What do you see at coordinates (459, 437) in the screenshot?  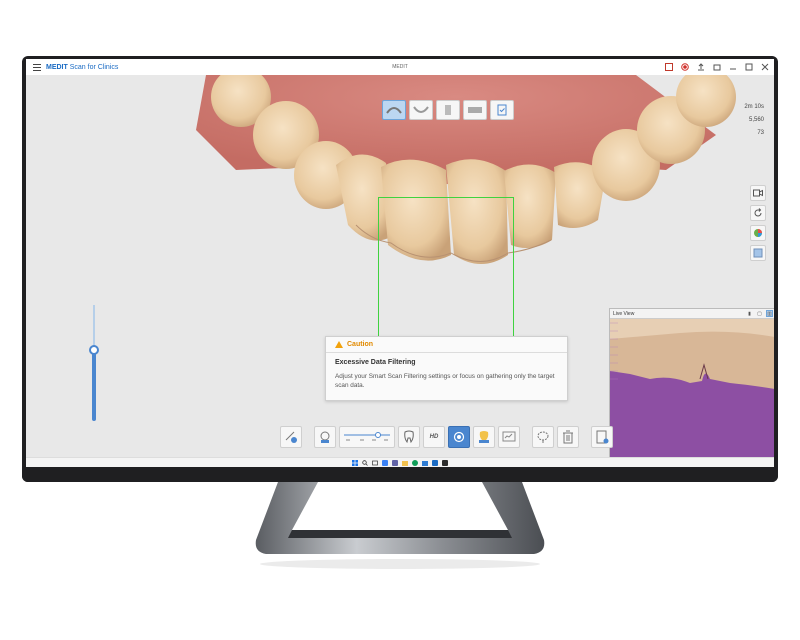 I see `record-scan-button` at bounding box center [459, 437].